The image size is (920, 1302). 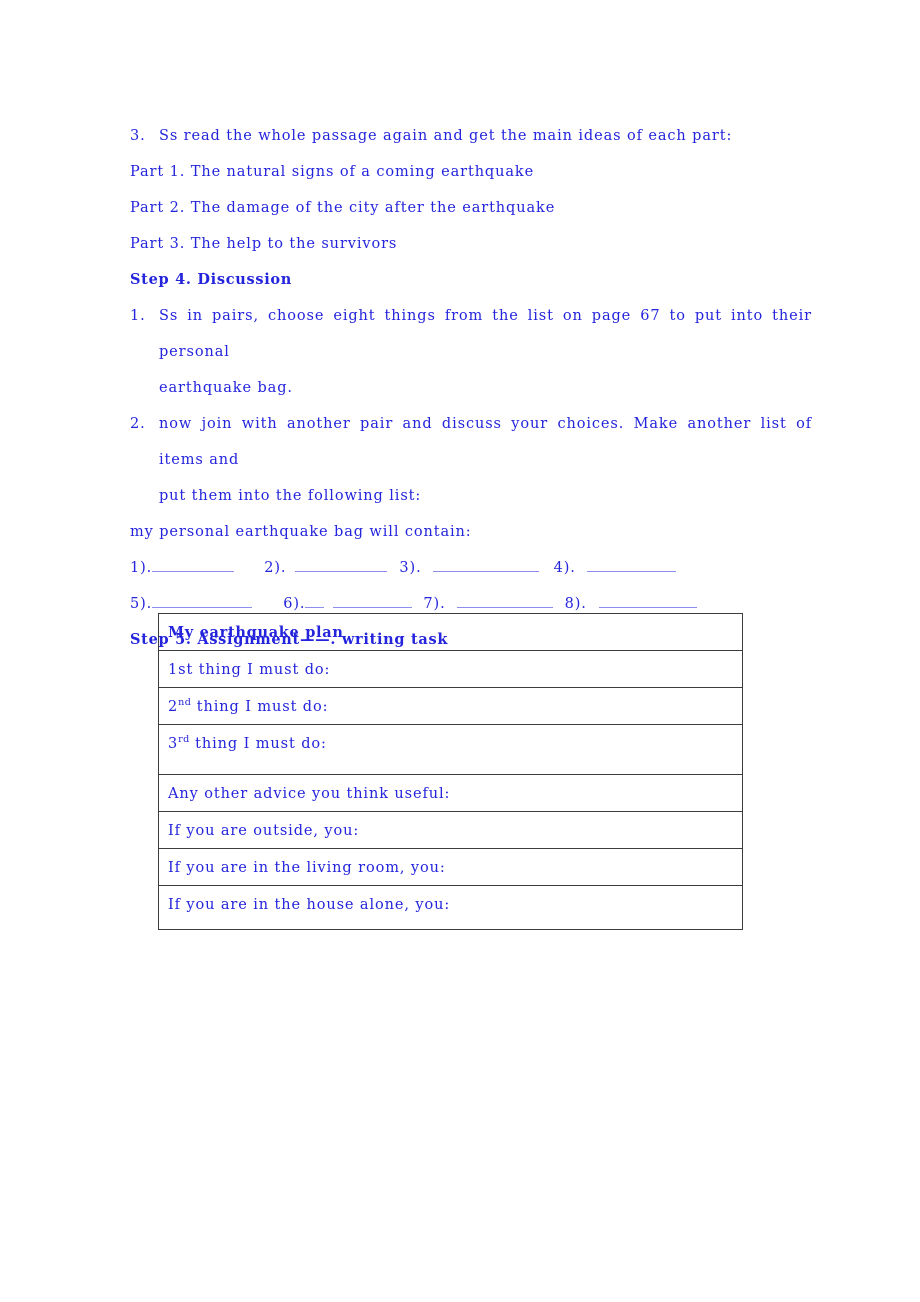 I want to click on part-line-3: Part 3. The help to the survivors, so click(x=264, y=244).